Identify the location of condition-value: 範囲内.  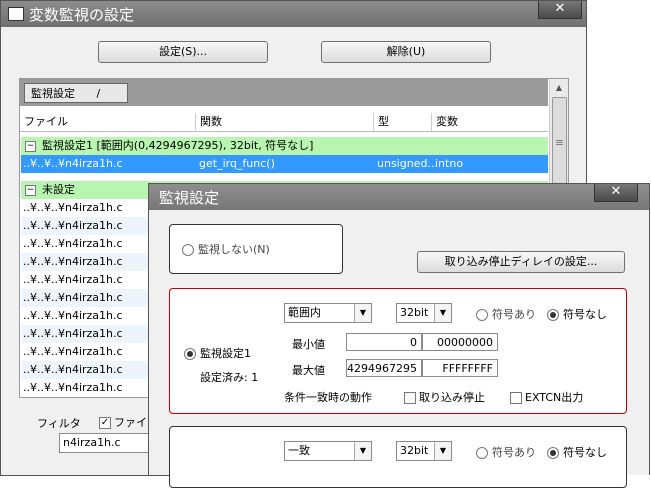
(304, 312).